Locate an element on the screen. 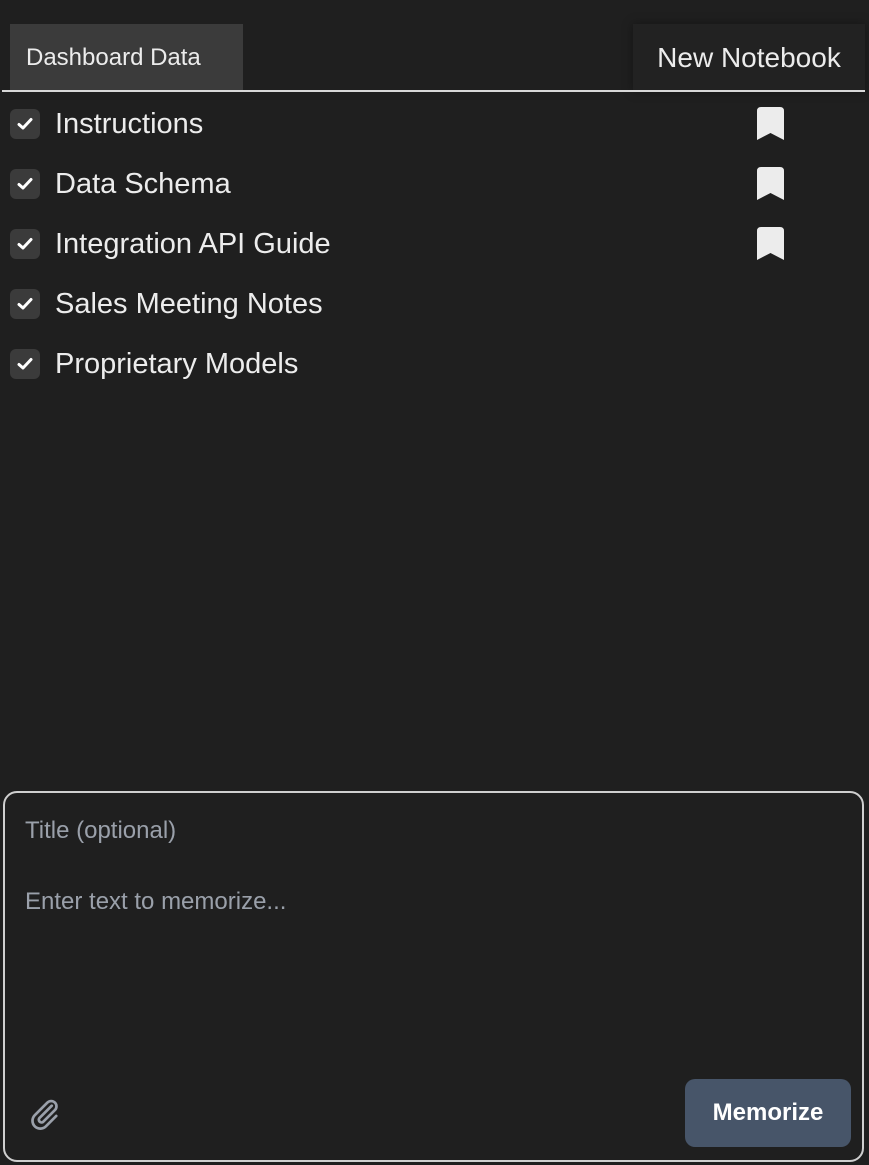 This screenshot has height=1165, width=869. title-input is located at coordinates (425, 831).